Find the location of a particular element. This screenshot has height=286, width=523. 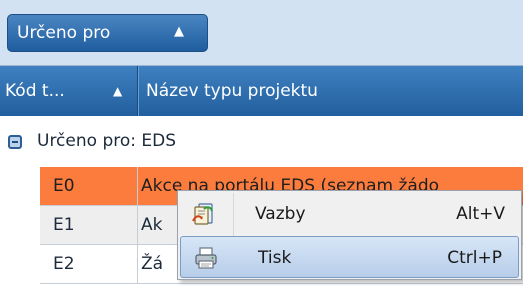

cell-code: E2 is located at coordinates (64, 264).